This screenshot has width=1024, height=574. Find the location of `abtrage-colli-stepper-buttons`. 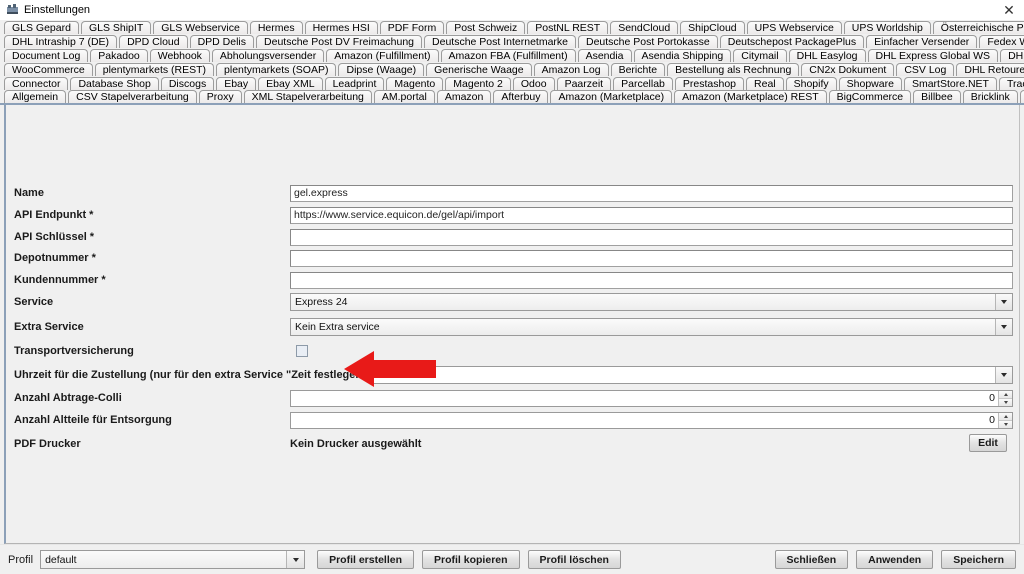

abtrage-colli-stepper-buttons is located at coordinates (1005, 398).